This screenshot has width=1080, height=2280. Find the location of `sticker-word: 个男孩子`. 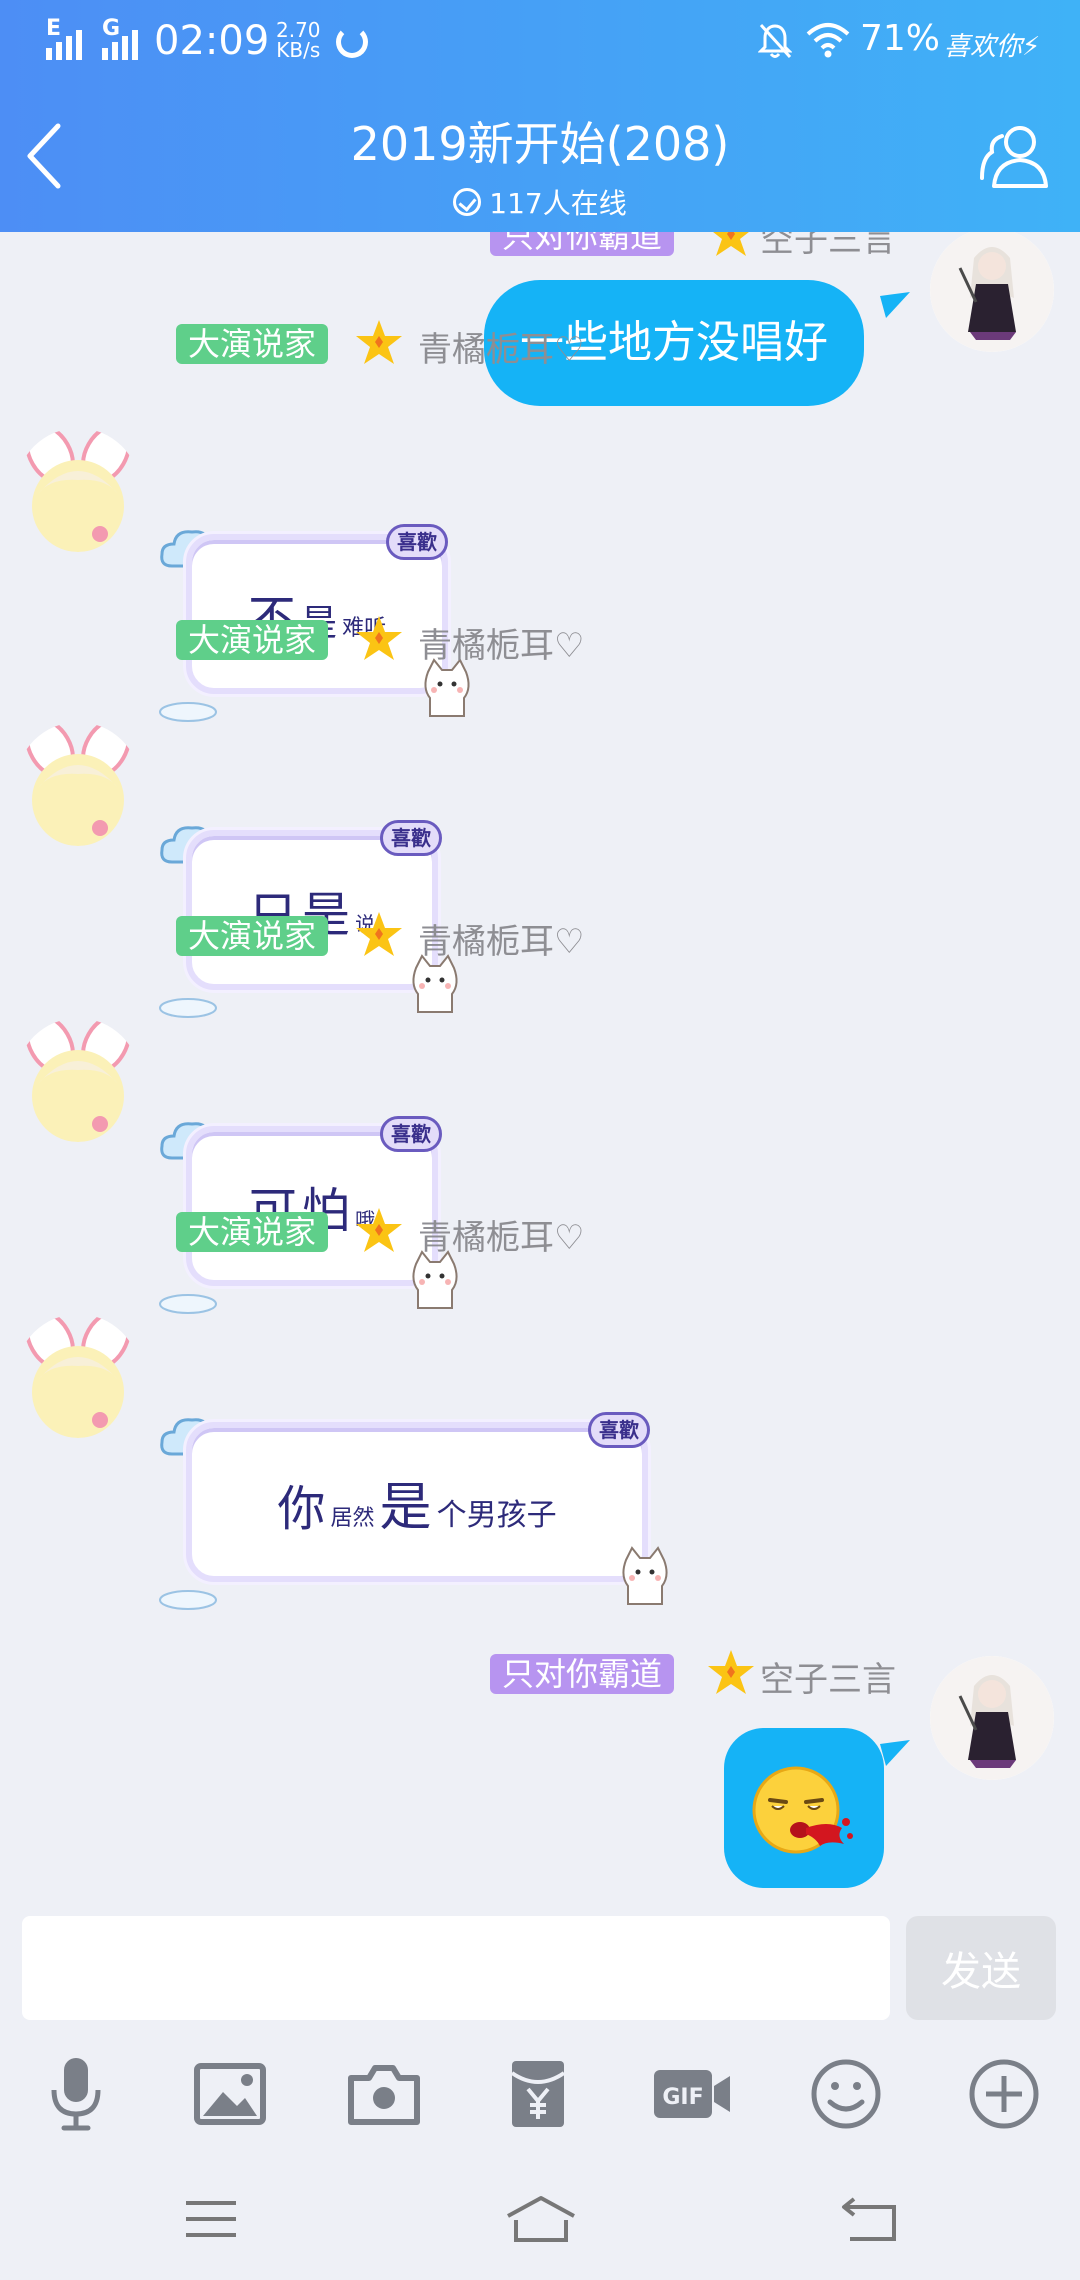

sticker-word: 个男孩子 is located at coordinates (496, 1515).